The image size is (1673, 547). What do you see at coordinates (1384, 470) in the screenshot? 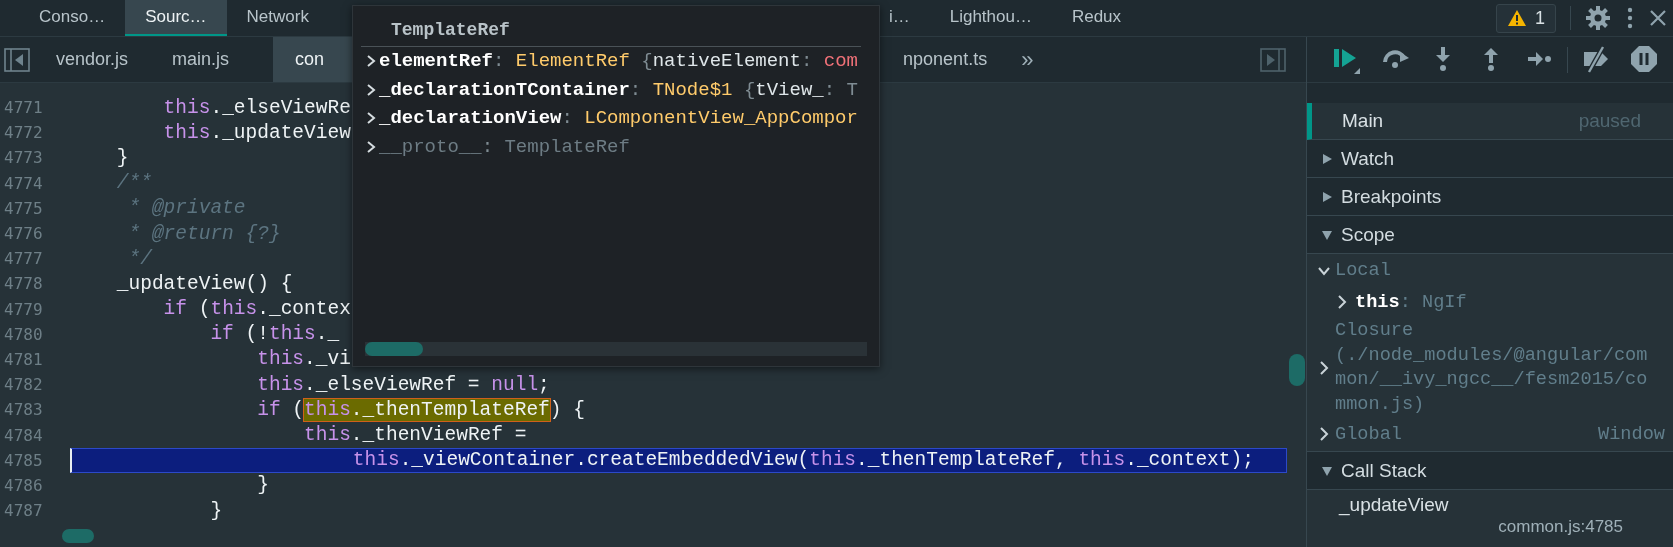
I see `section-title: Call Stack` at bounding box center [1384, 470].